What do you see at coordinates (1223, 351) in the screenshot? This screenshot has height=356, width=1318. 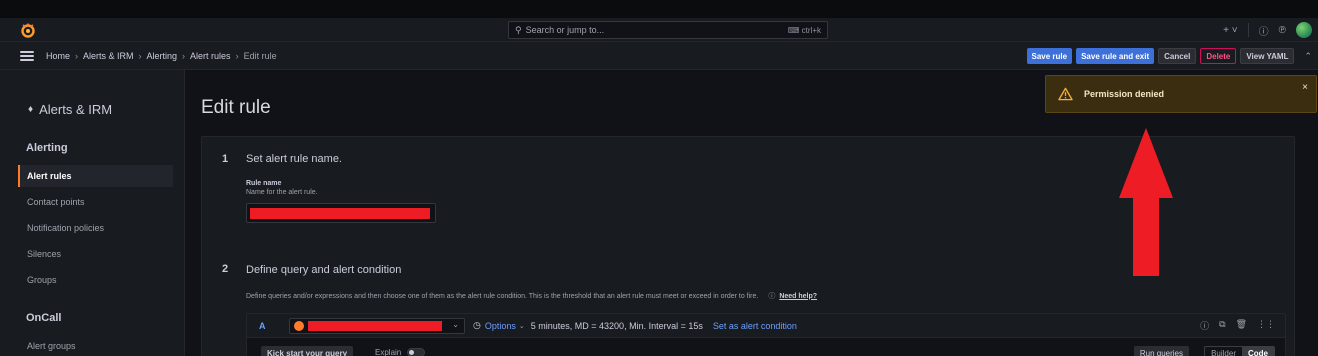 I see `builder-mode-button: Builder` at bounding box center [1223, 351].